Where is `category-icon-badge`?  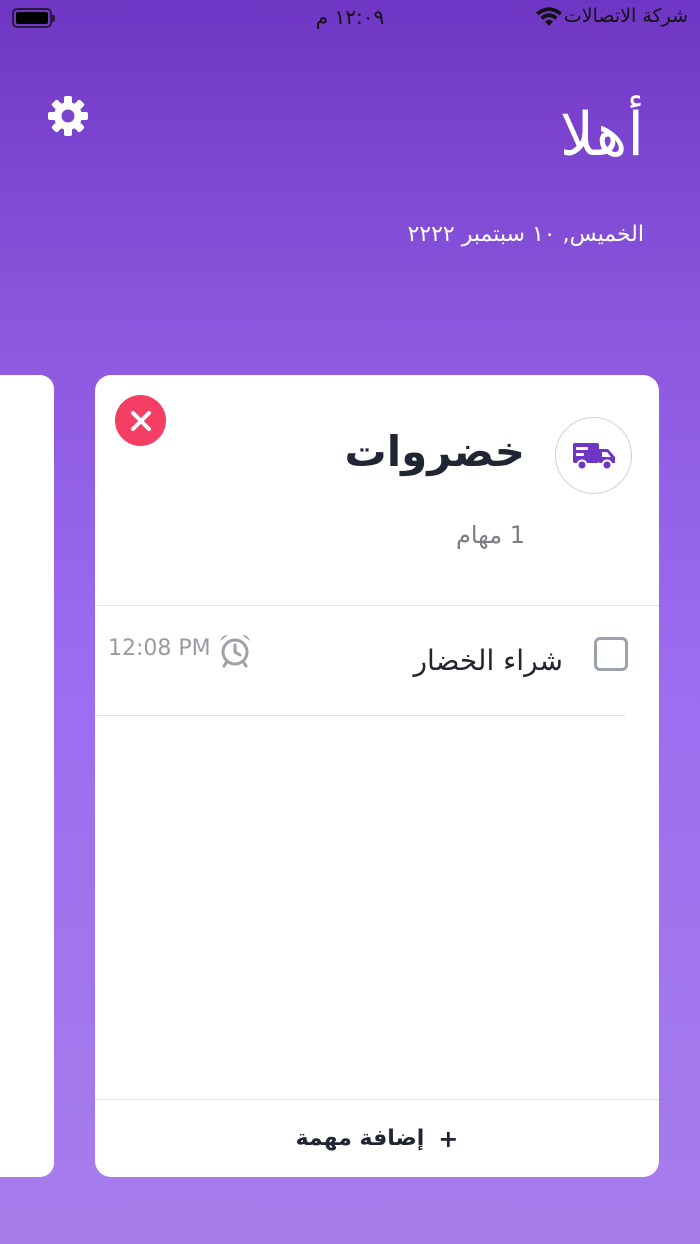
category-icon-badge is located at coordinates (593, 455).